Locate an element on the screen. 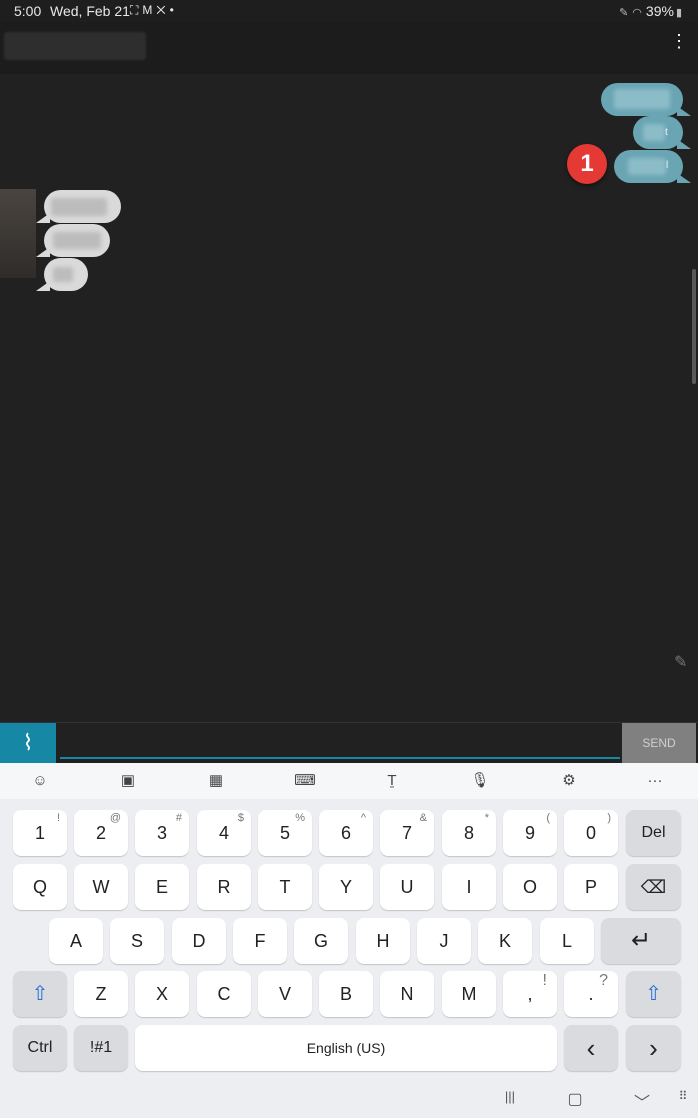 This screenshot has width=698, height=1118. key-0: 0) is located at coordinates (591, 833).